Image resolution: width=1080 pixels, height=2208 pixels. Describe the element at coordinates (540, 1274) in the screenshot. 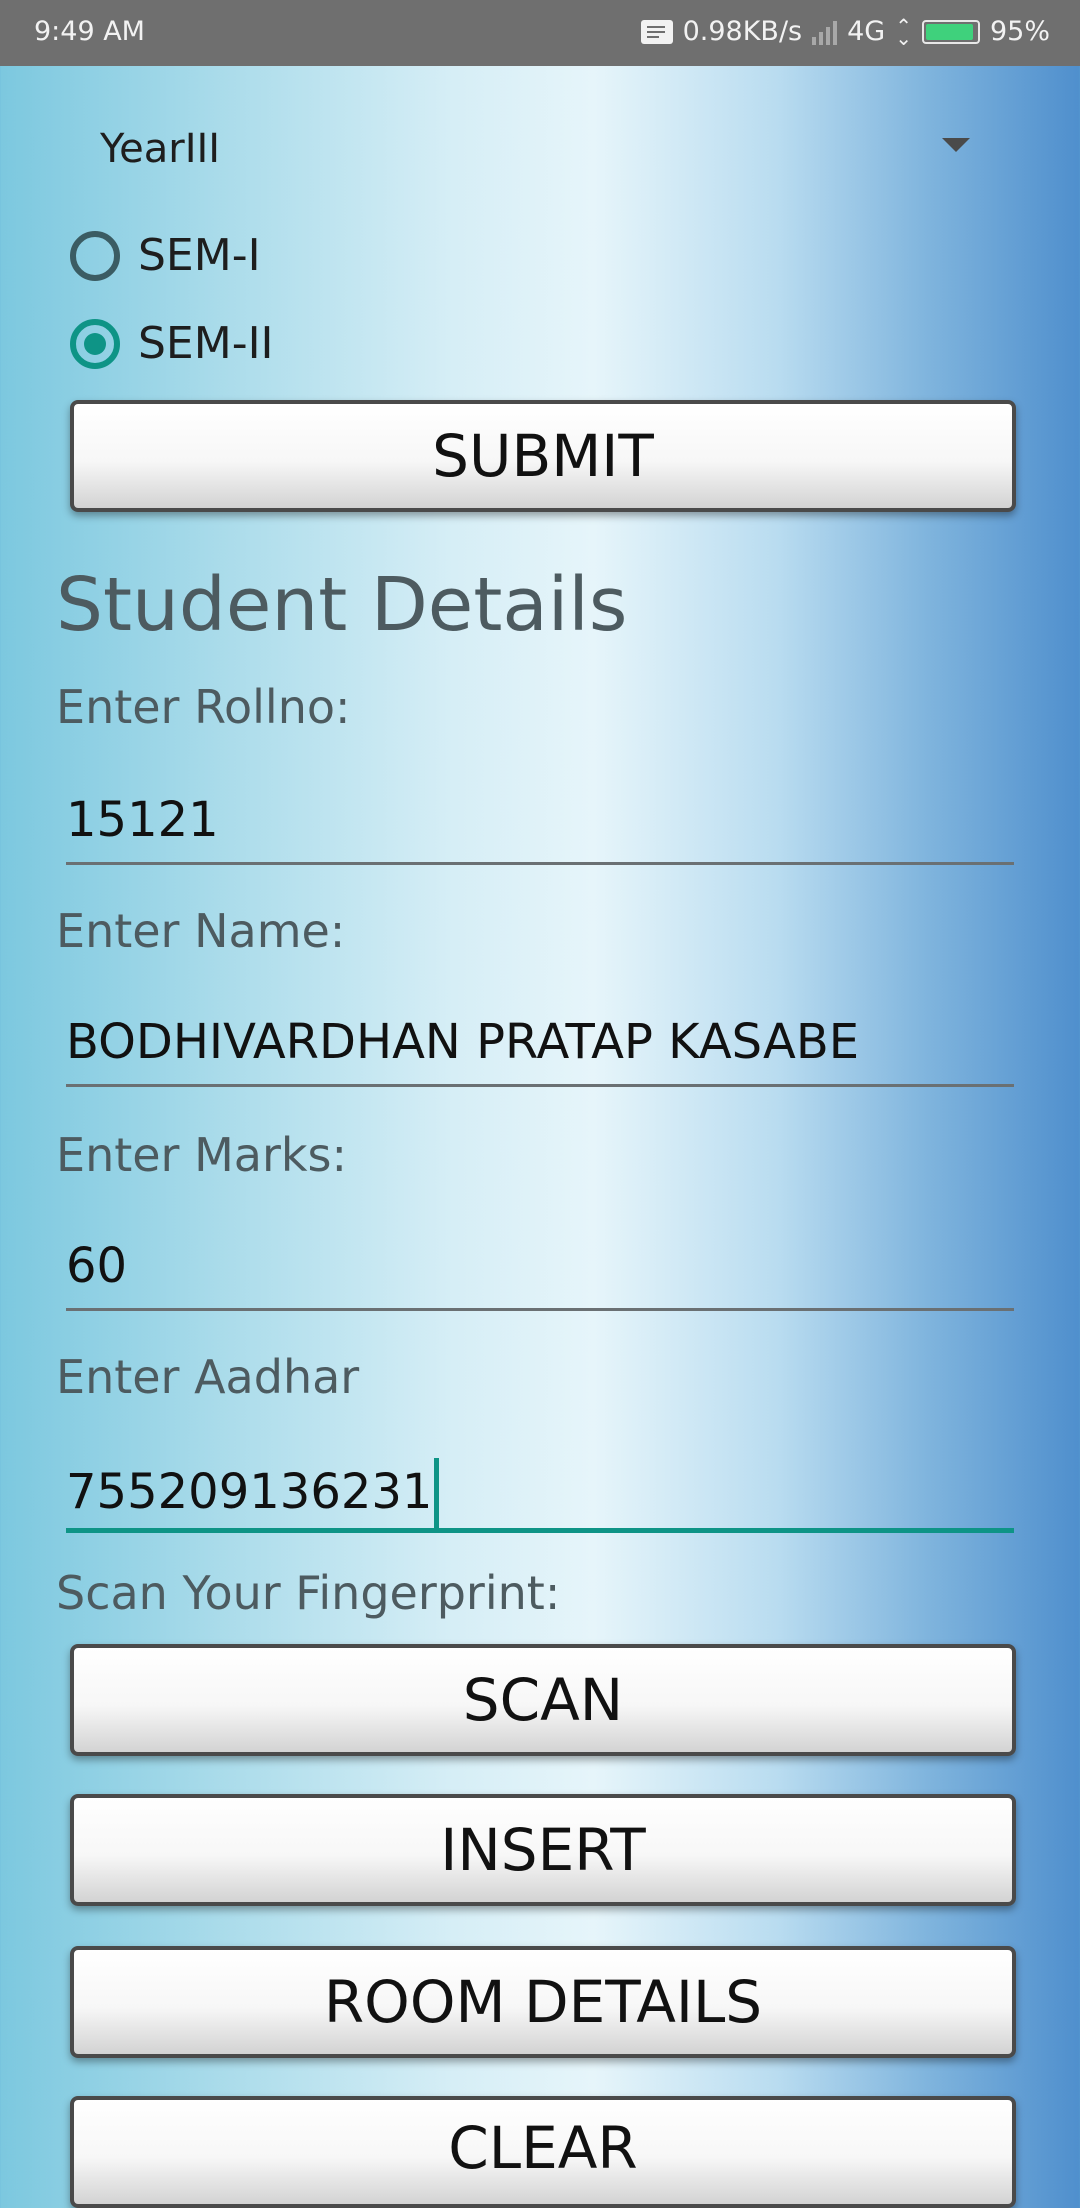

I see `marks-field: 60` at that location.